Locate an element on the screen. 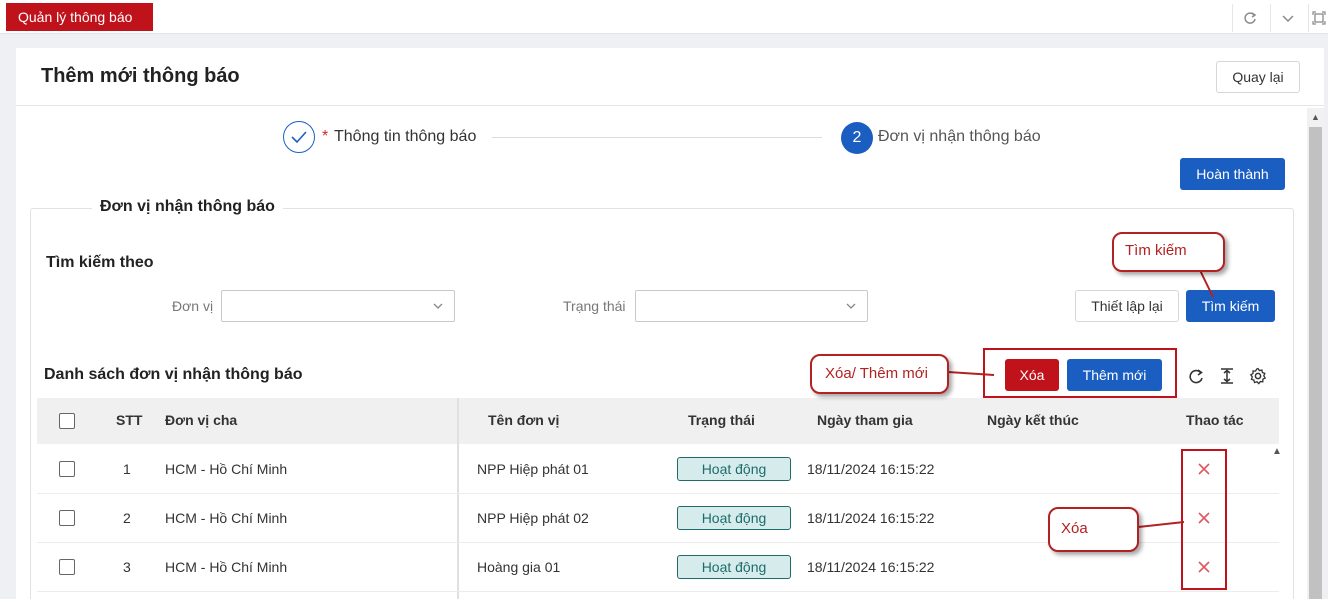 The image size is (1328, 599). delete-add-callout: Xóa/ Thêm mới is located at coordinates (879, 374).